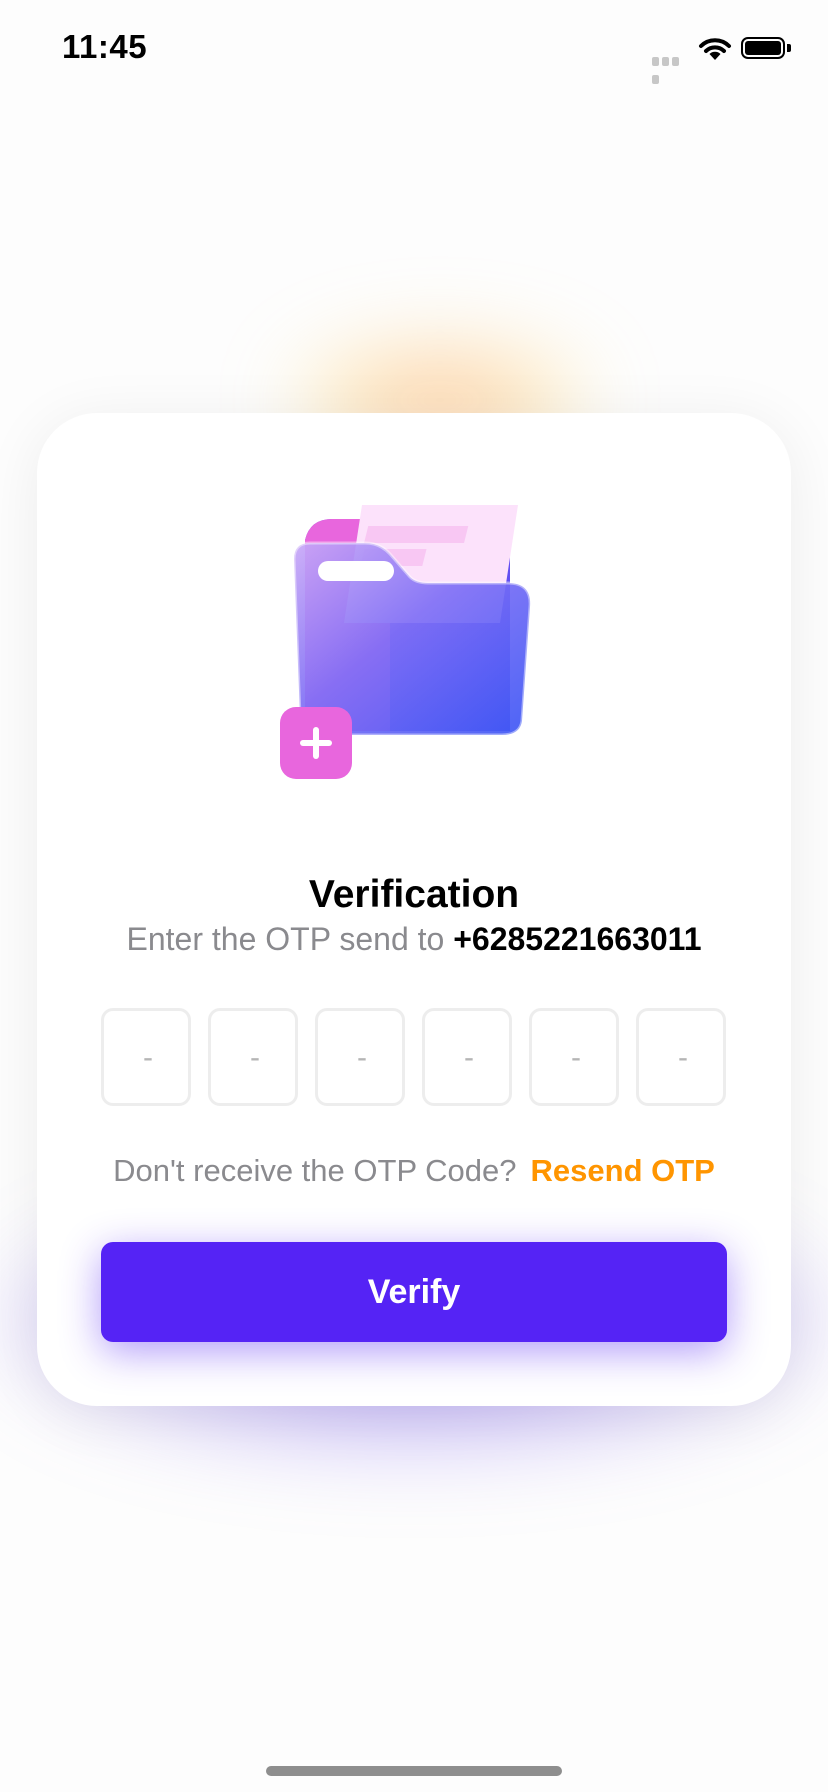 The image size is (828, 1792). Describe the element at coordinates (406, 642) in the screenshot. I see `folder-add-icon` at that location.